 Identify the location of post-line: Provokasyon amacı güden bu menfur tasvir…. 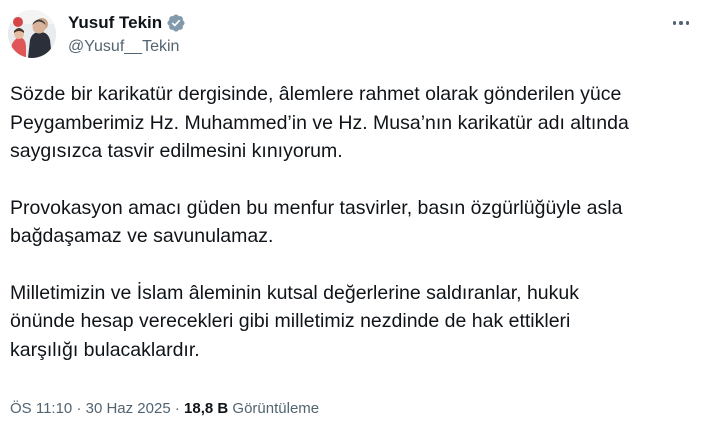
(316, 207).